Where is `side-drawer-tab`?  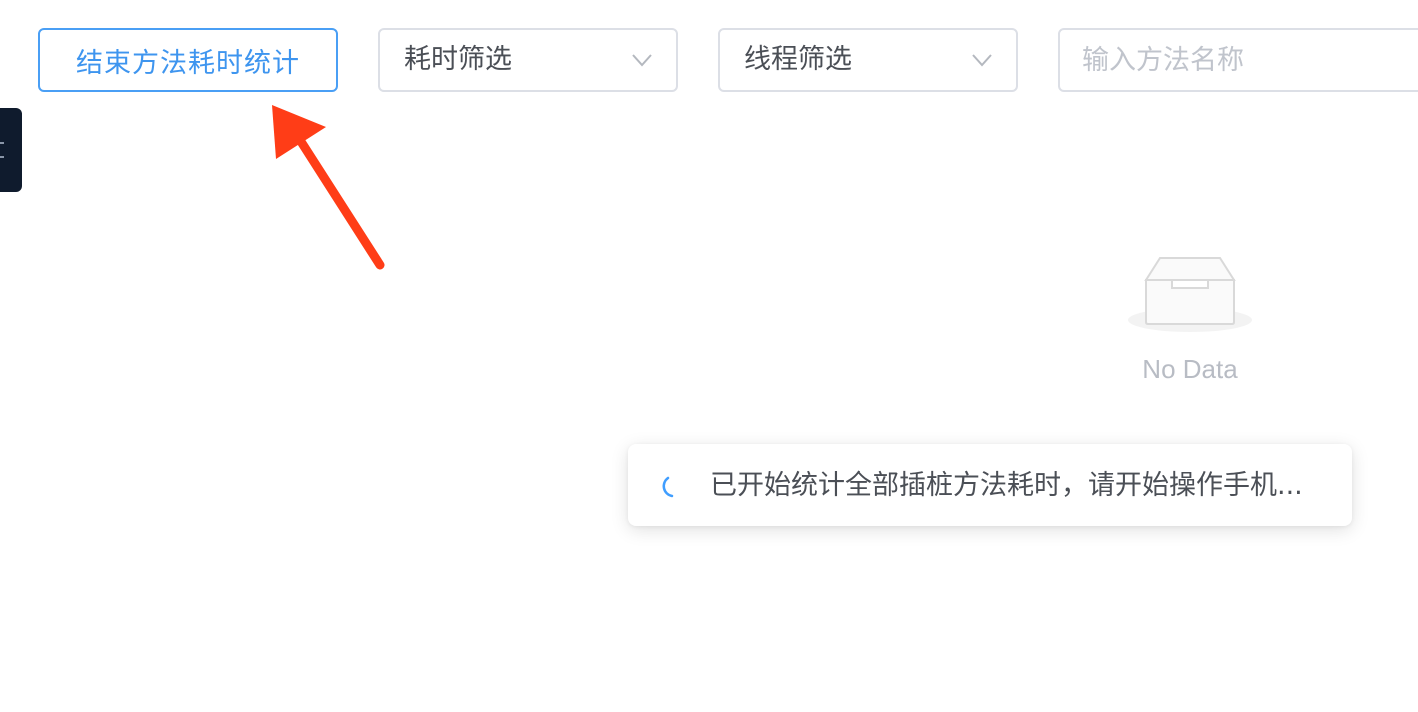
side-drawer-tab is located at coordinates (11, 150).